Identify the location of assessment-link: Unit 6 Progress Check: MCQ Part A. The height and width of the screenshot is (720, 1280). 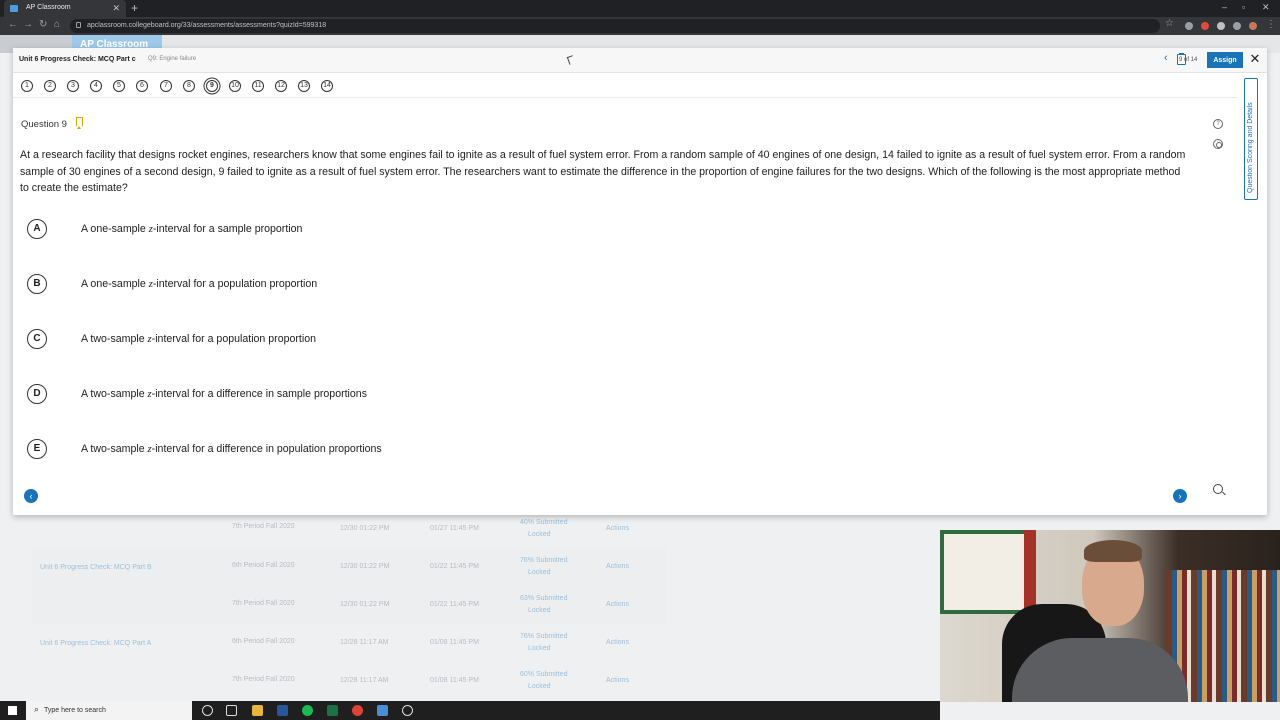
(95, 643).